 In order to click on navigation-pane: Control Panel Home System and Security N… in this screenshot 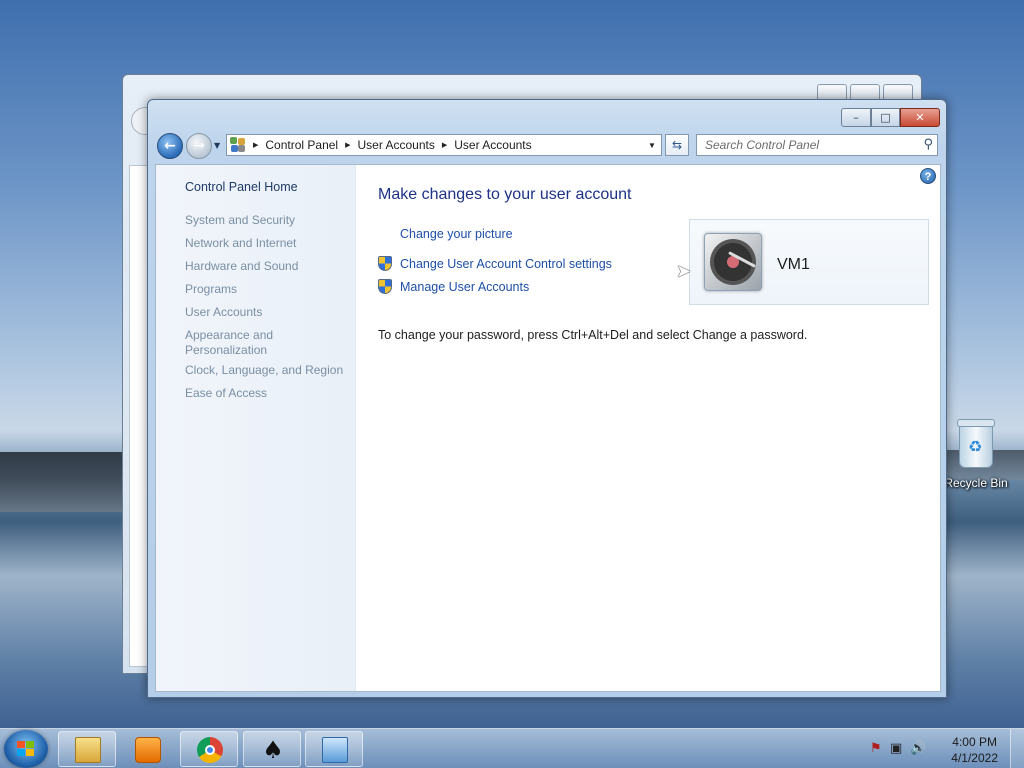, I will do `click(256, 428)`.